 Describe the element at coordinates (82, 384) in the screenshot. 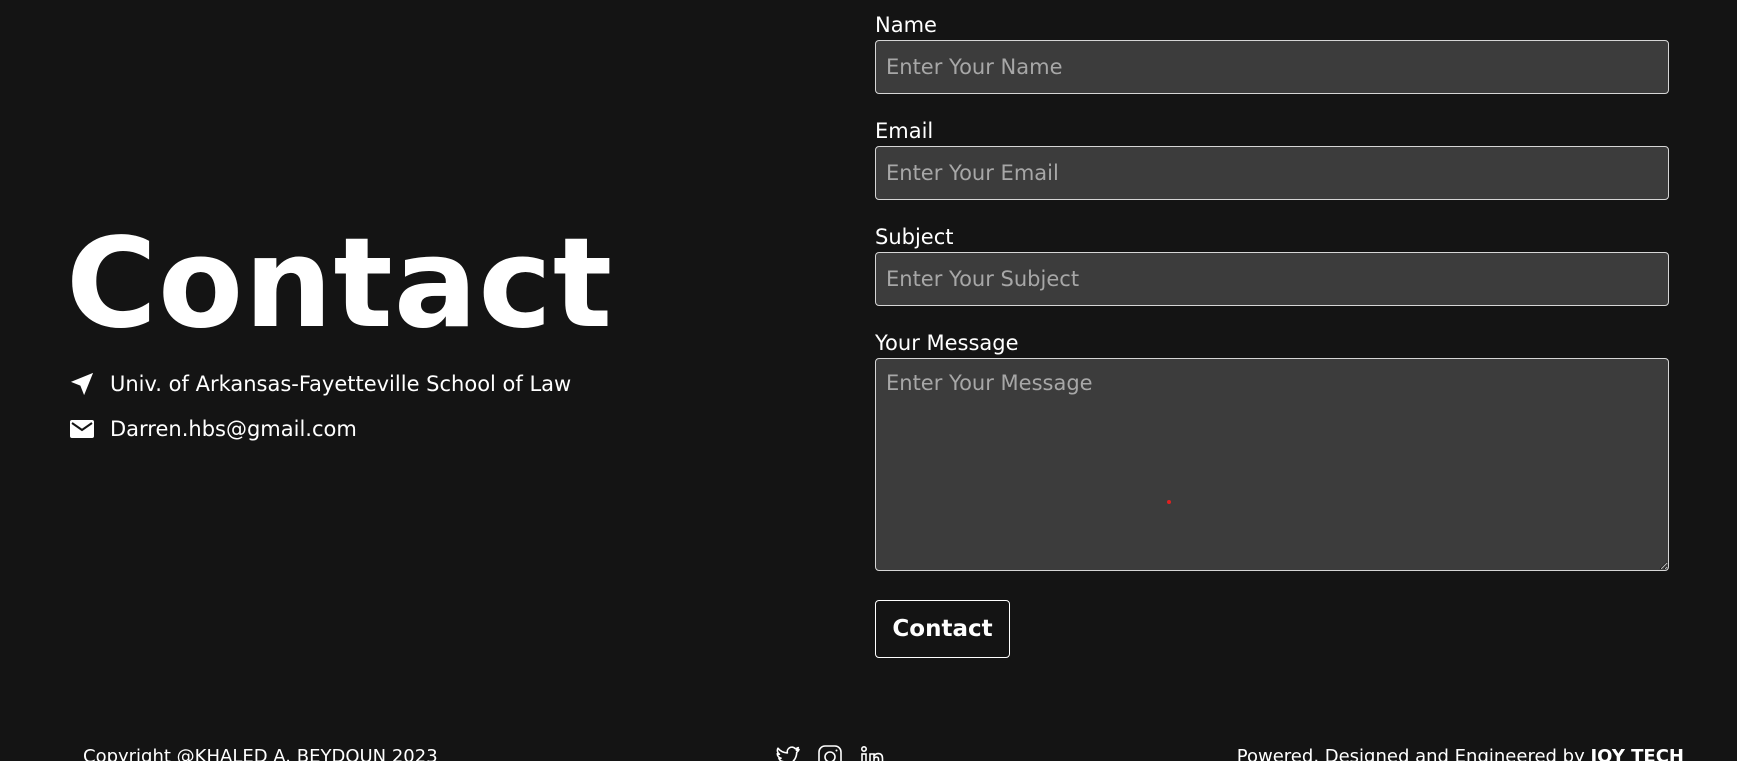

I see `location-arrow-icon` at that location.